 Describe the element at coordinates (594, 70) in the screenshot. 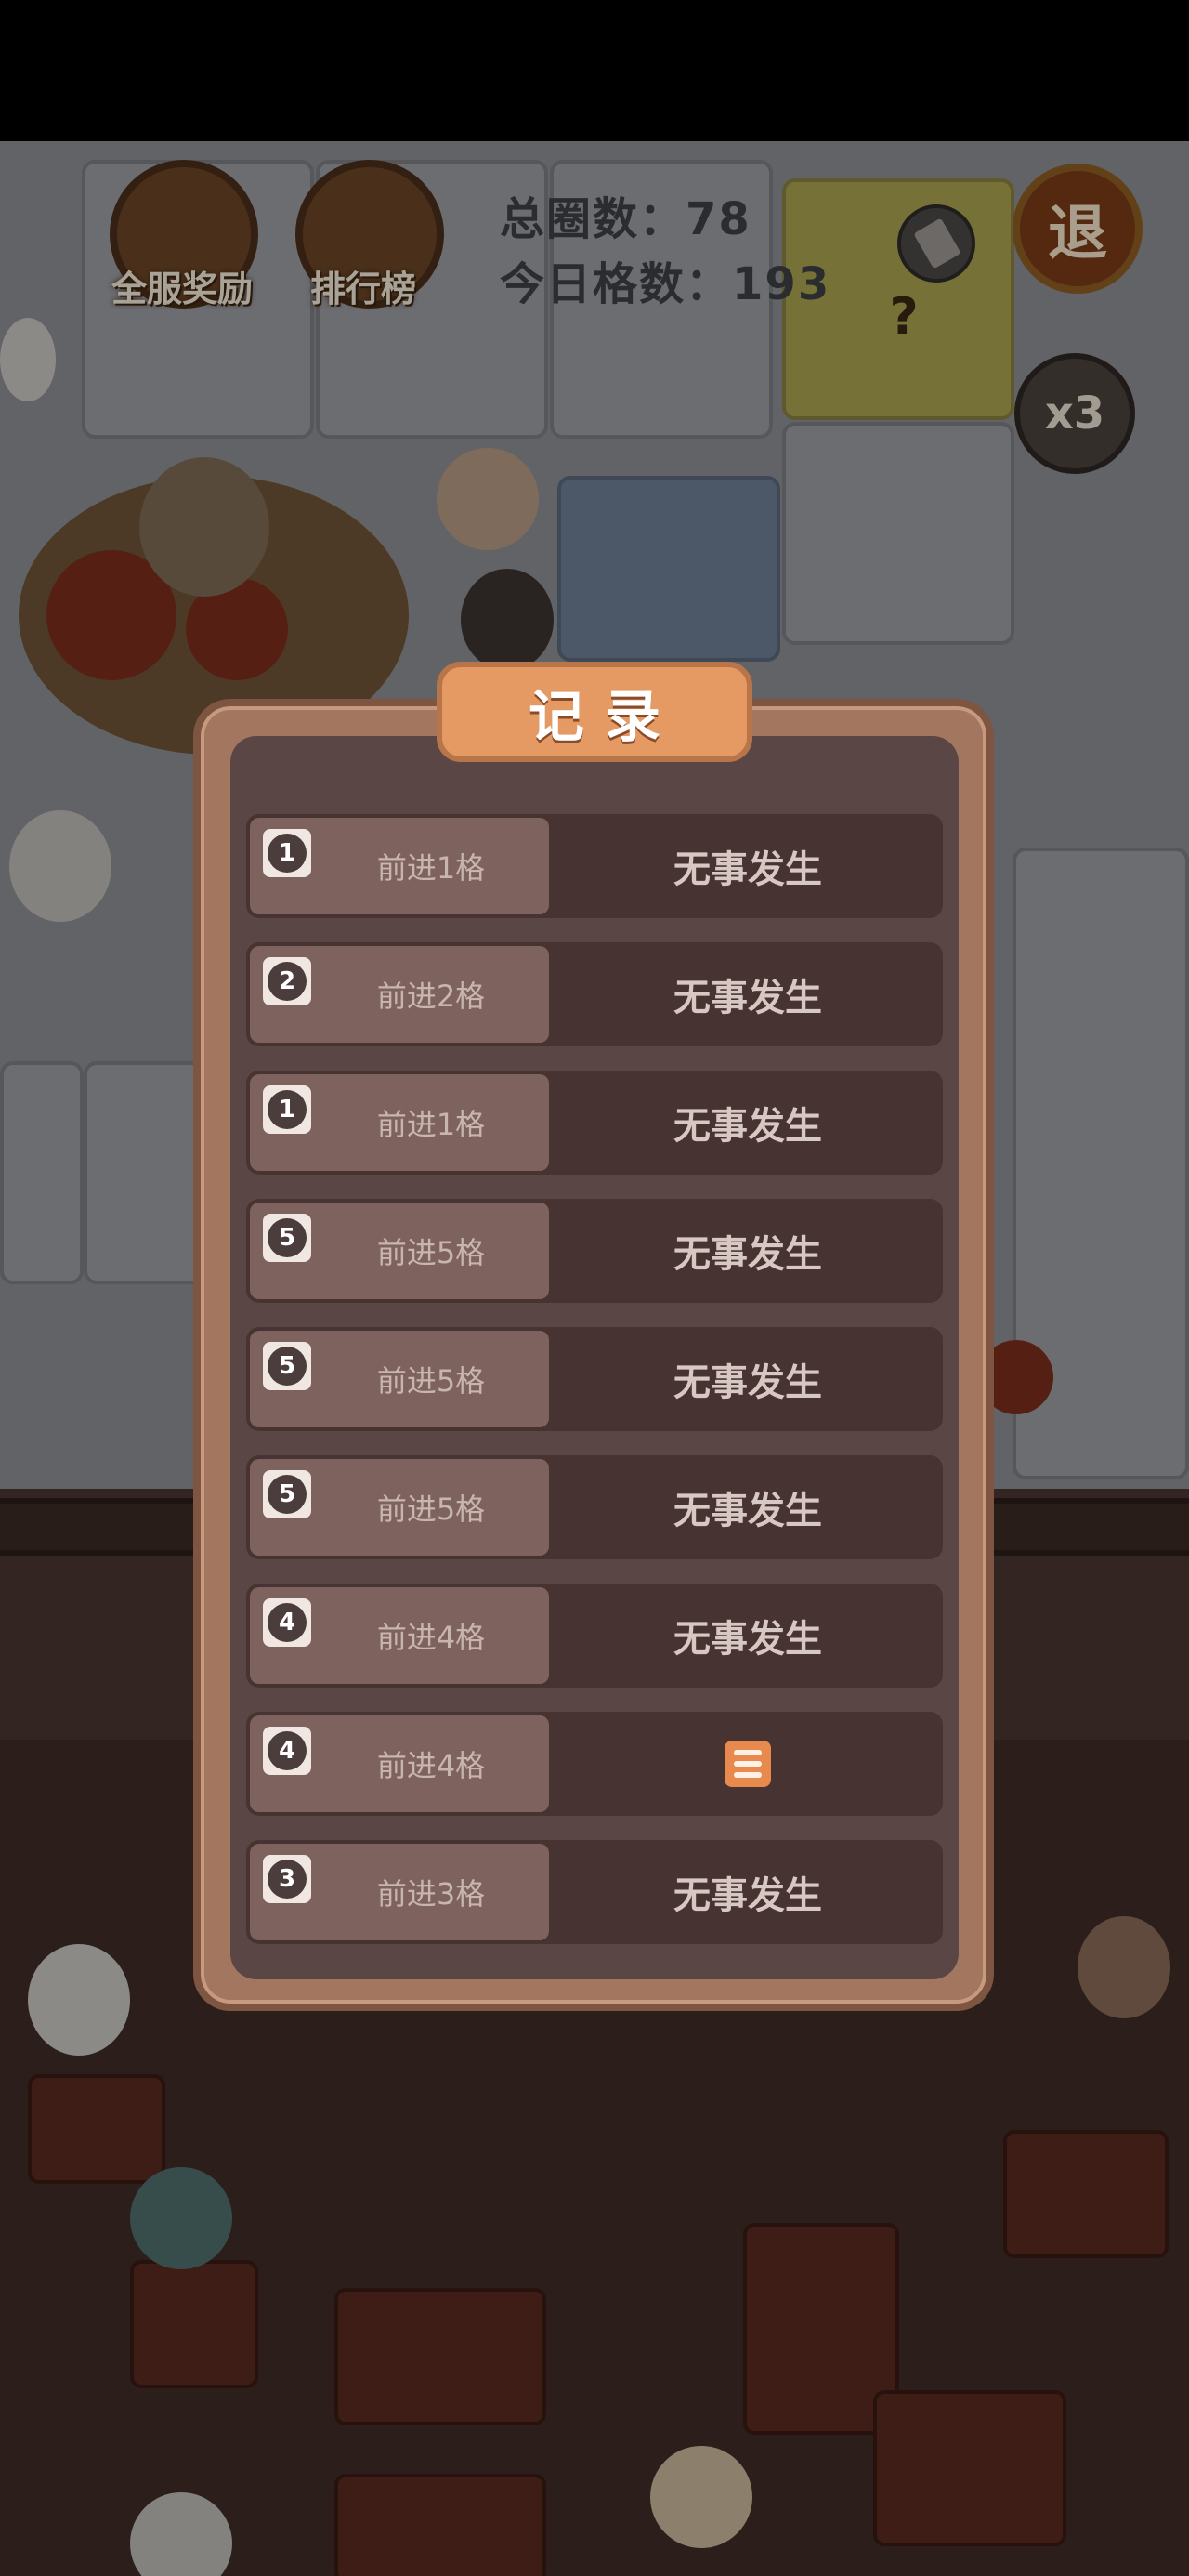

I see `status-bar` at that location.